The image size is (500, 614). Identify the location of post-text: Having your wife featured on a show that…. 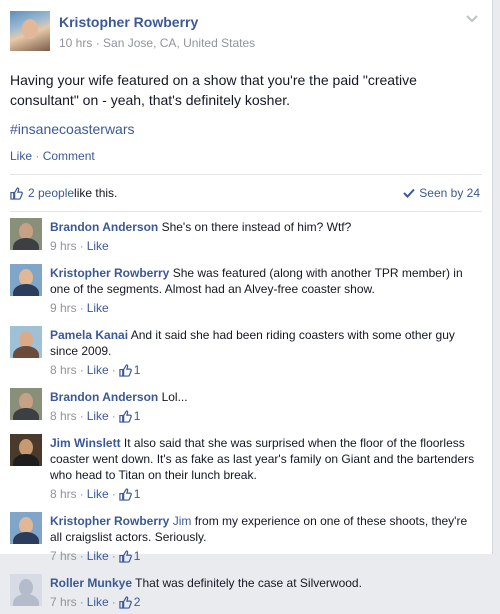
(213, 90).